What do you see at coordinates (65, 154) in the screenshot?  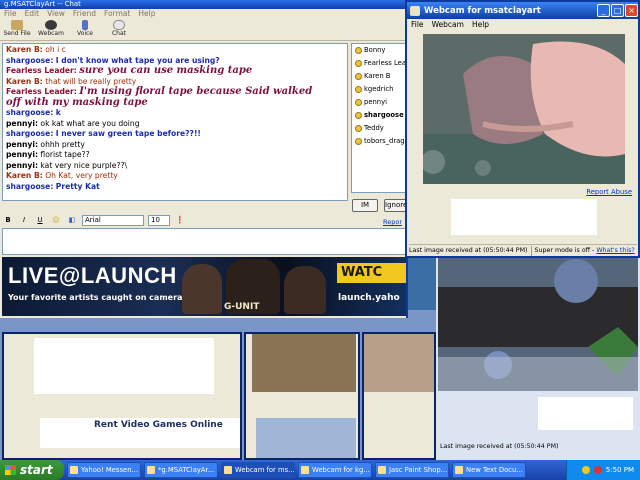 I see `message-text: florist tape??` at bounding box center [65, 154].